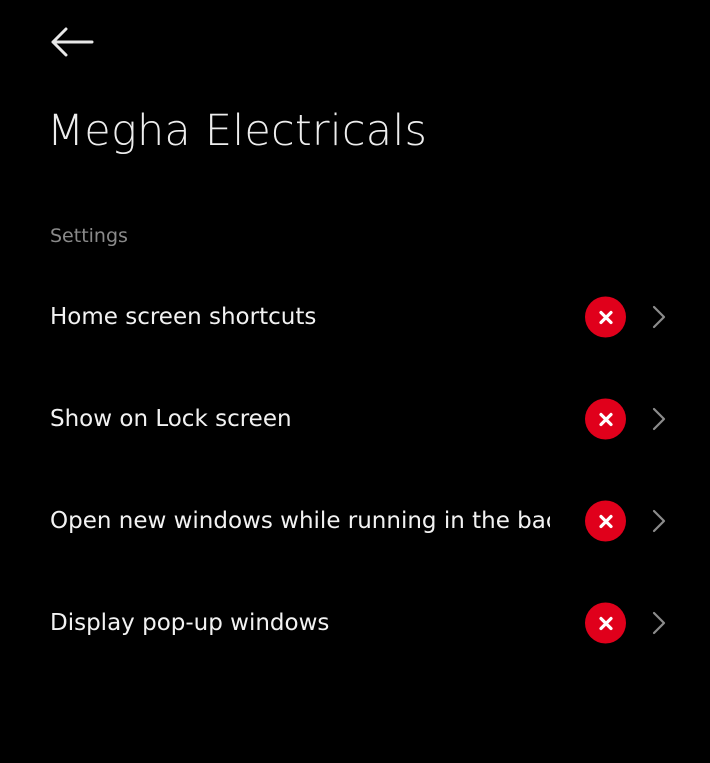 The image size is (710, 763). Describe the element at coordinates (171, 419) in the screenshot. I see `setting-label: Show on Lock screen` at that location.